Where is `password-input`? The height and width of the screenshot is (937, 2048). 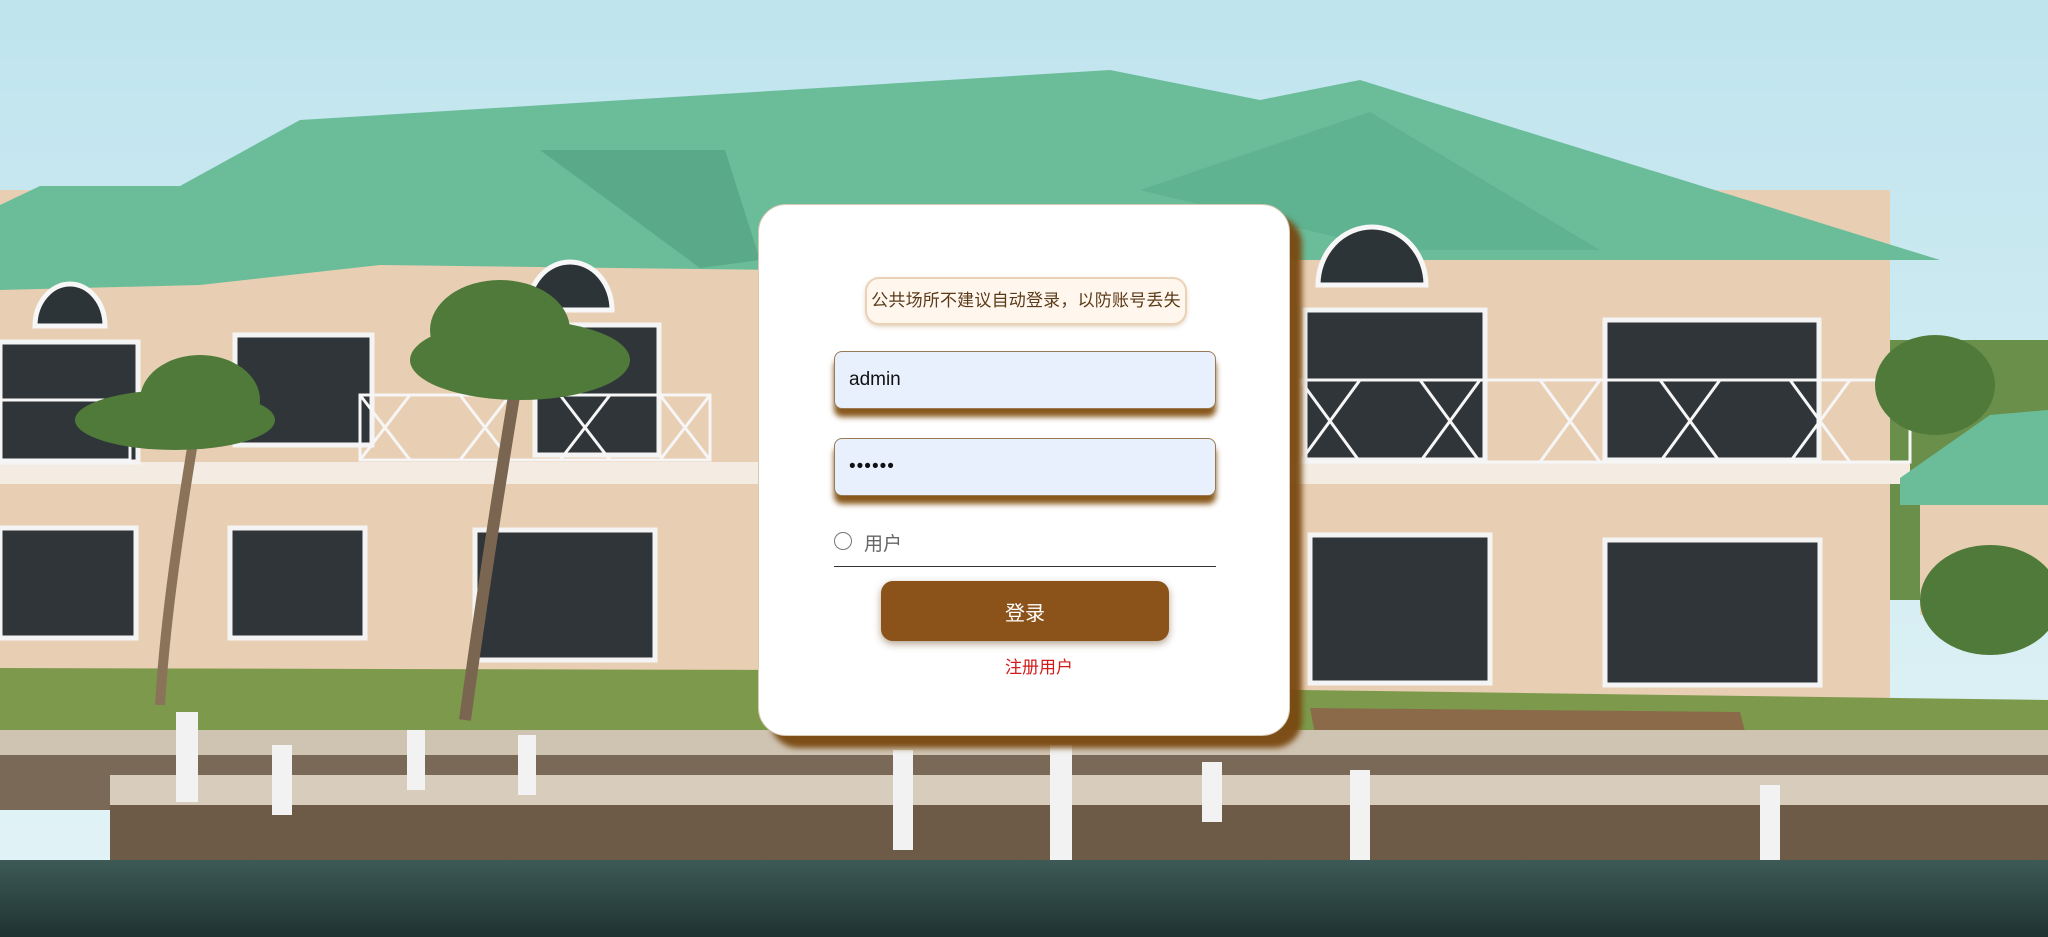 password-input is located at coordinates (1025, 467).